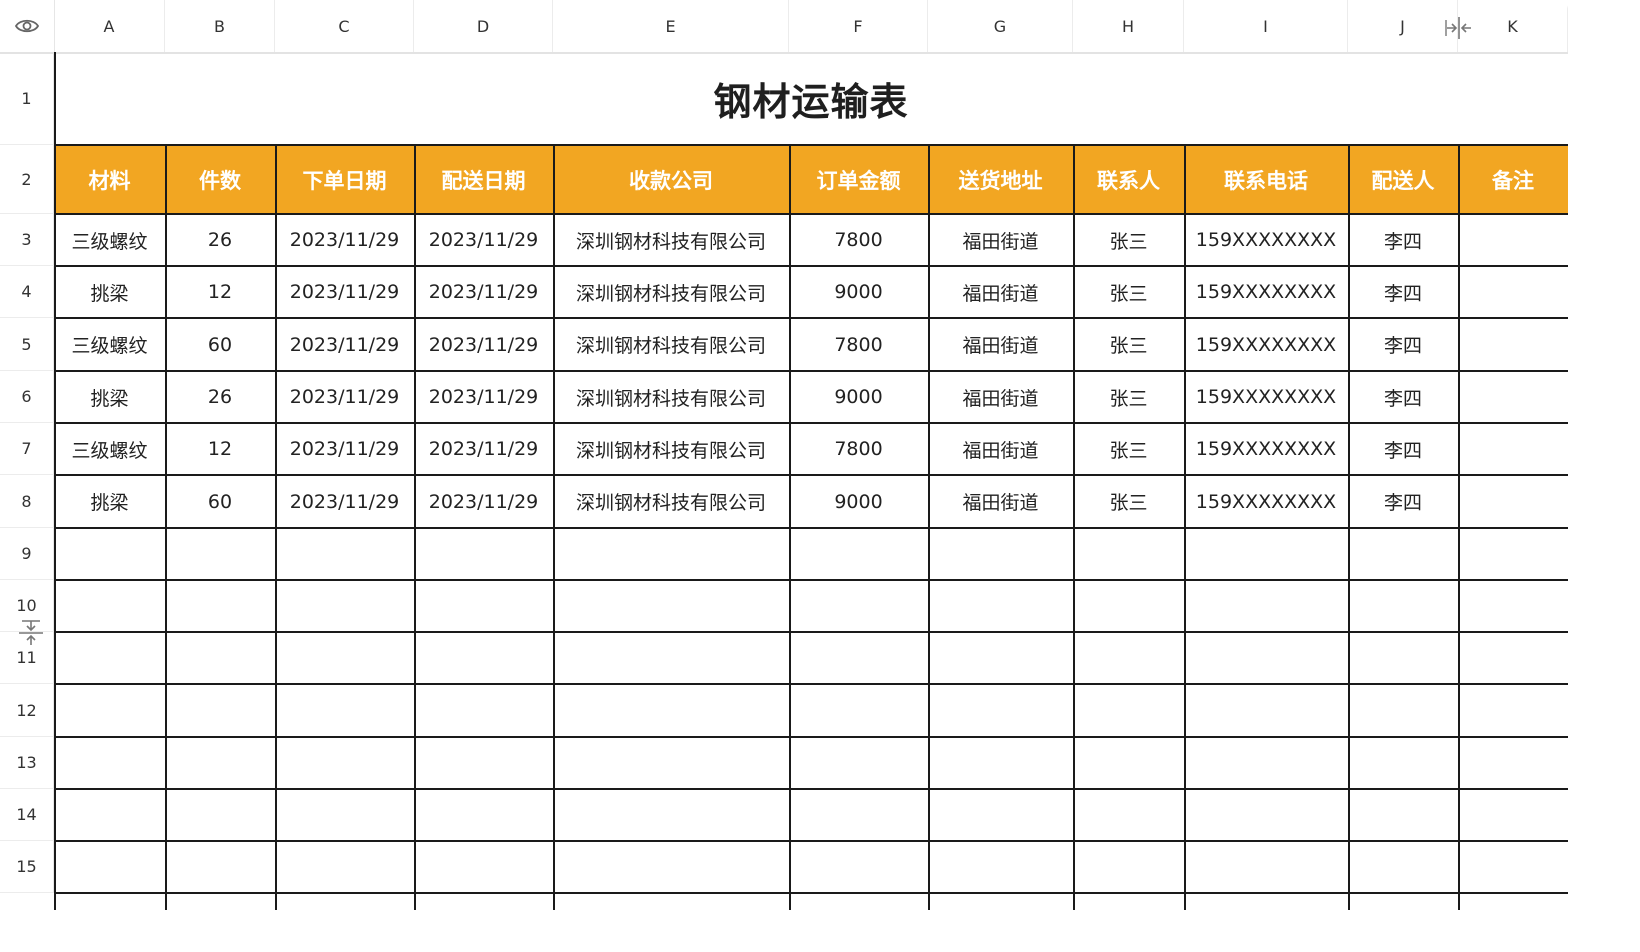  What do you see at coordinates (1513, 26) in the screenshot?
I see `column-header-k: K` at bounding box center [1513, 26].